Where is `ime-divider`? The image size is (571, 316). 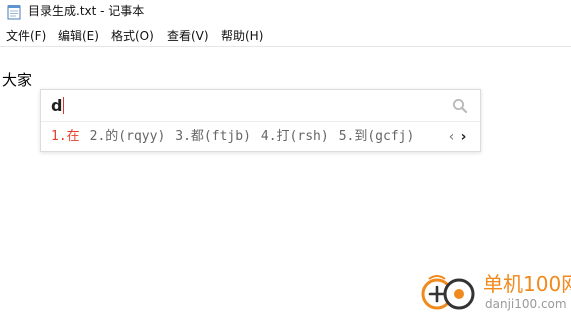
ime-divider is located at coordinates (260, 121).